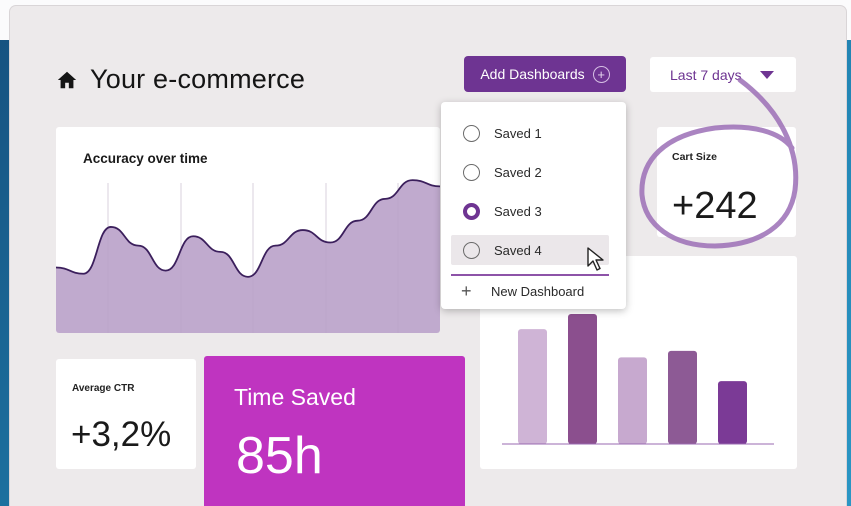  What do you see at coordinates (334, 431) in the screenshot?
I see `time-saved-card: Time Saved 85h` at bounding box center [334, 431].